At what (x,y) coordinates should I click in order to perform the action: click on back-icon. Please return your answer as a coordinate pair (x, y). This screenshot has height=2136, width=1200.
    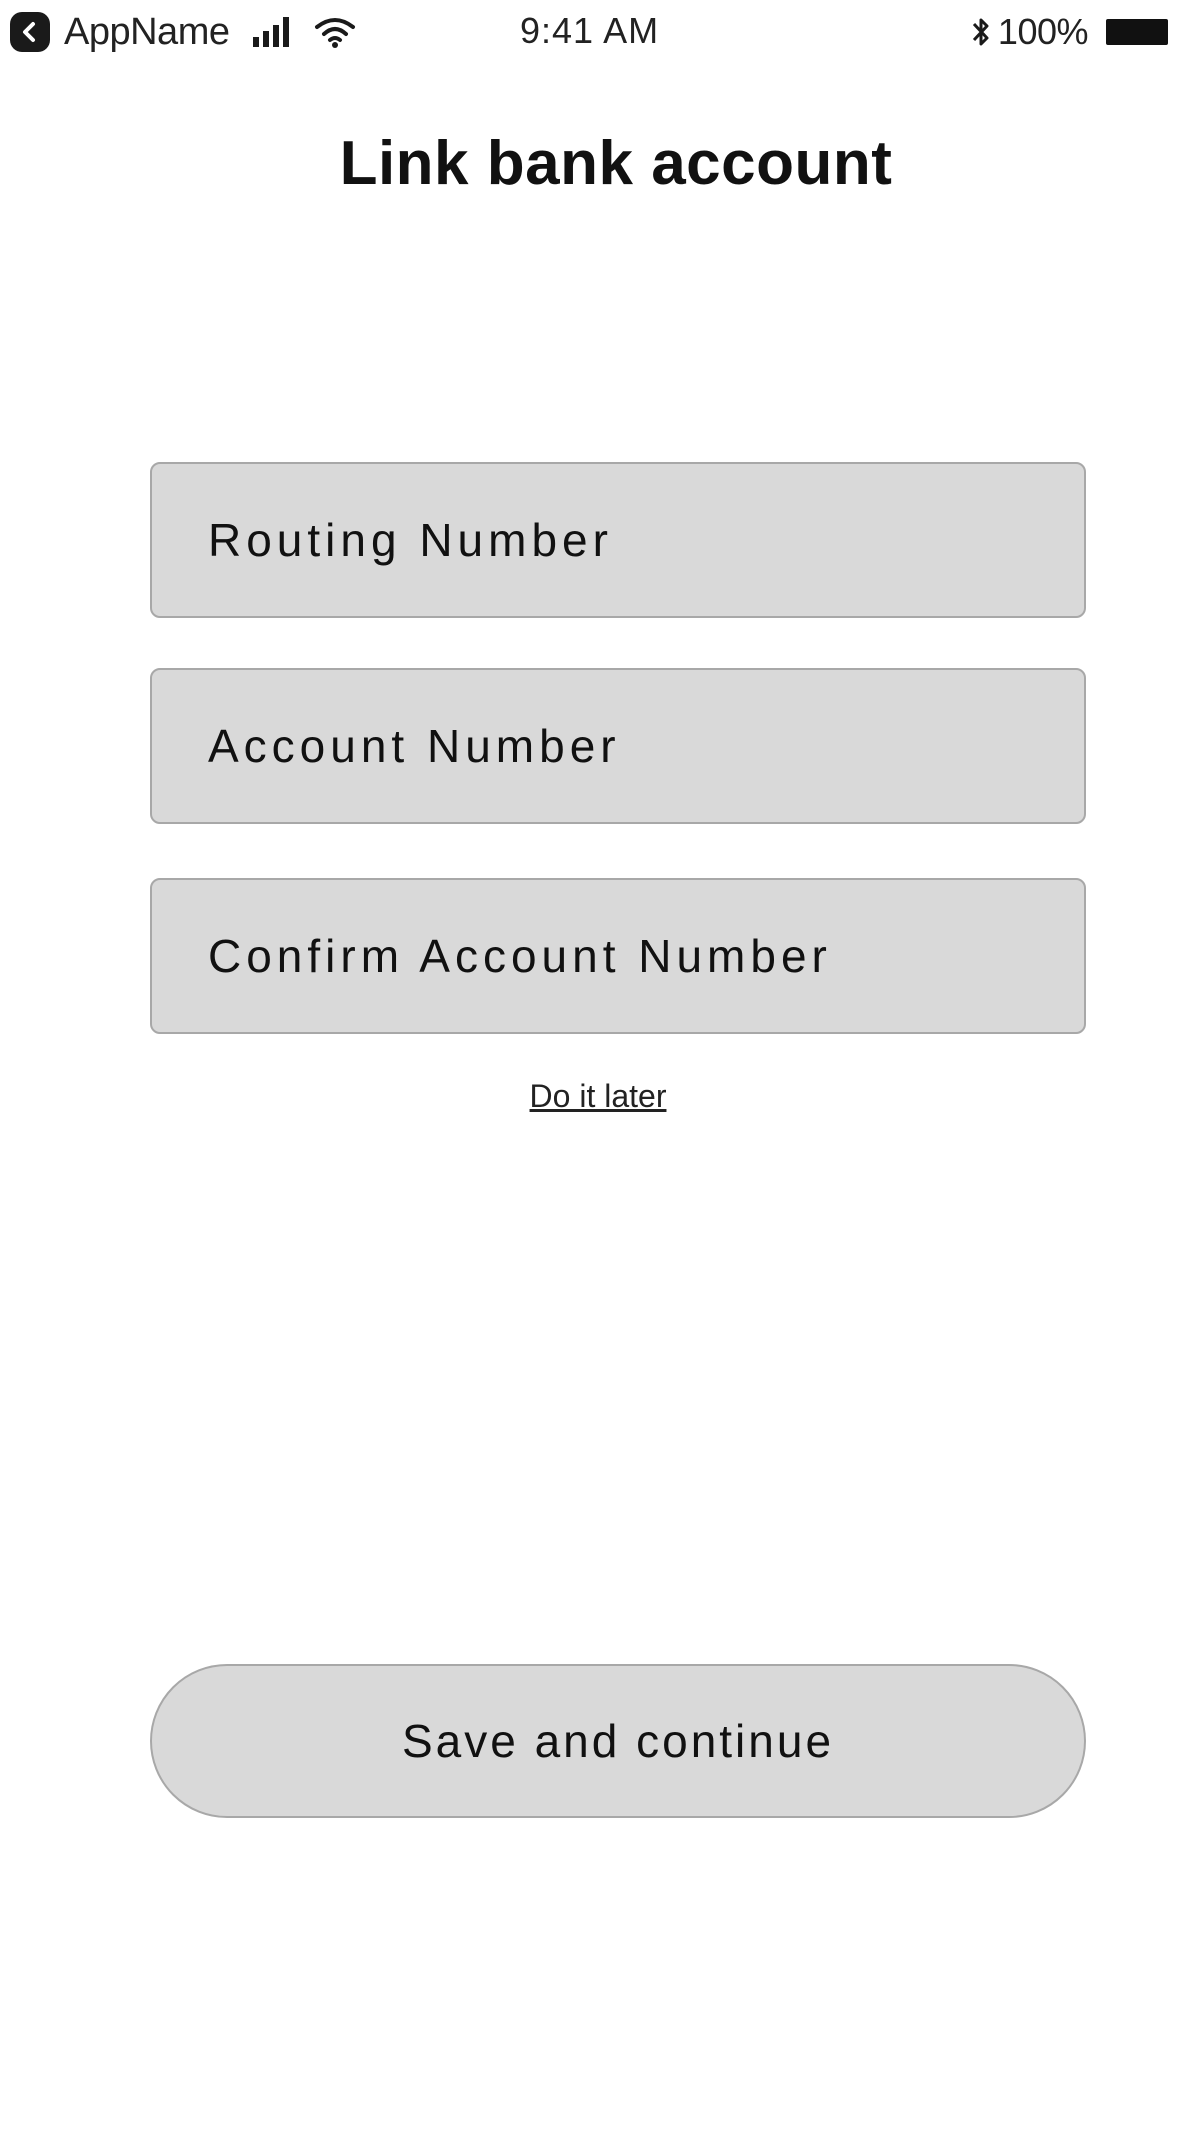
    Looking at the image, I should click on (30, 32).